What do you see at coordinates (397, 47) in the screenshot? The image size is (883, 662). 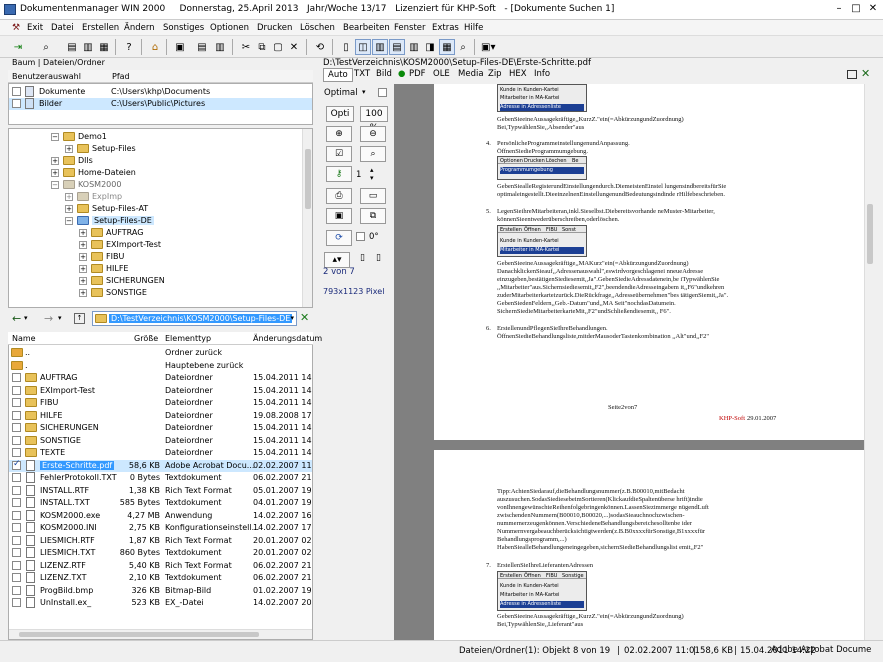 I see `view-list-icon: ▤` at bounding box center [397, 47].